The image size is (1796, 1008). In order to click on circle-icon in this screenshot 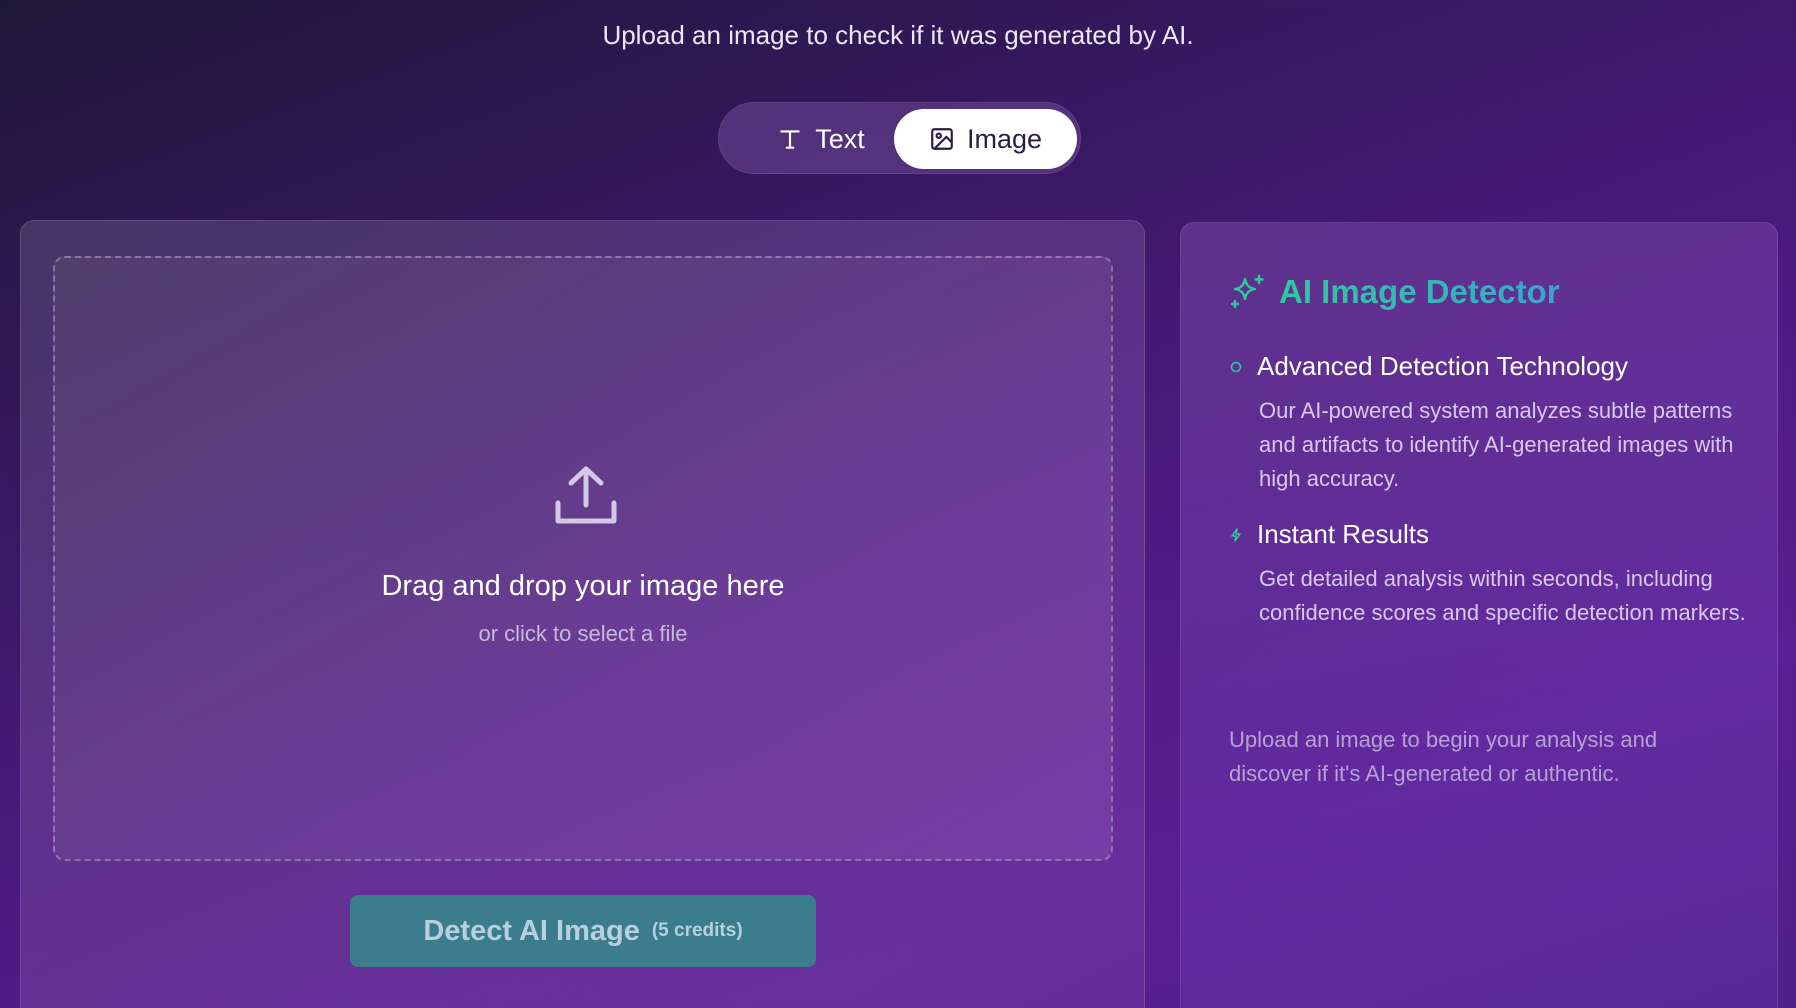, I will do `click(1236, 366)`.